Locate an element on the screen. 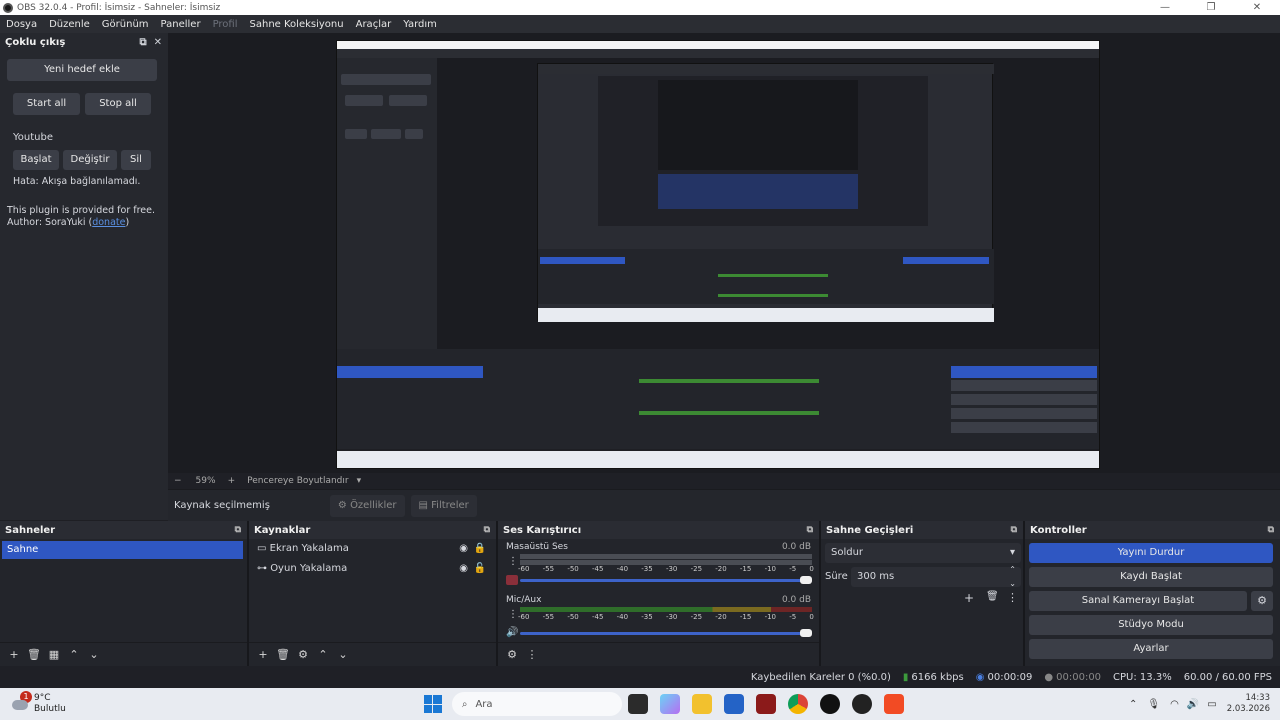 The image size is (1280, 720). menu-gorunum: Görünüm is located at coordinates (125, 24).